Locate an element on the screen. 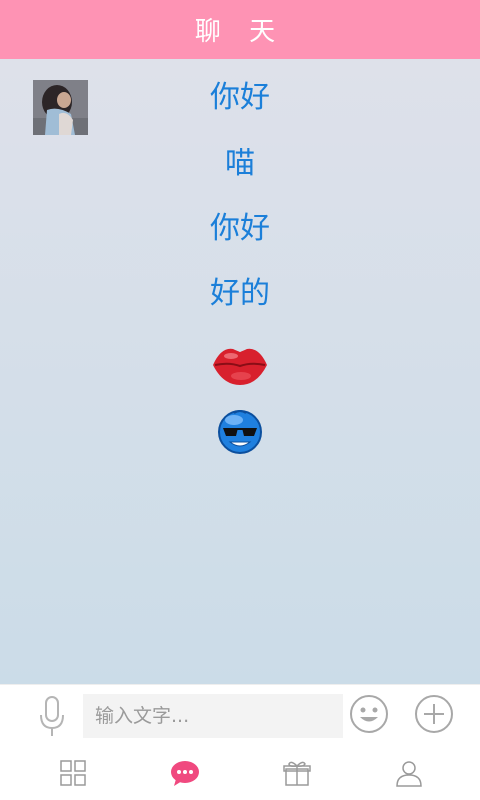  page-title: 聊 天 is located at coordinates (240, 32).